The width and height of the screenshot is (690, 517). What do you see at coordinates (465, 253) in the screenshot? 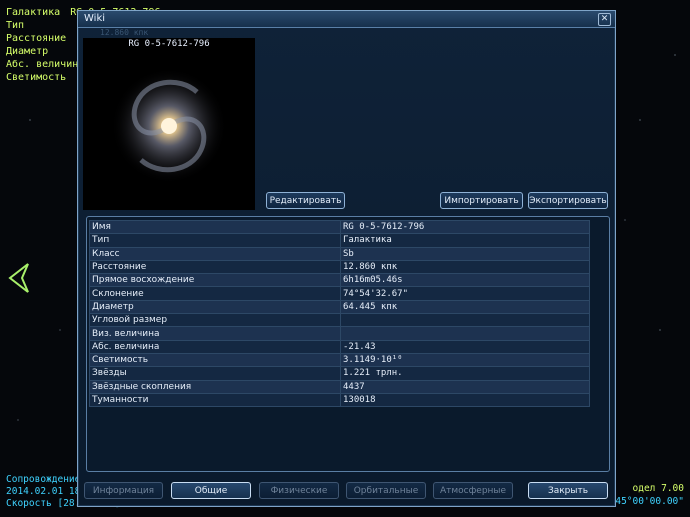
I see `property-value: Sb` at bounding box center [465, 253].